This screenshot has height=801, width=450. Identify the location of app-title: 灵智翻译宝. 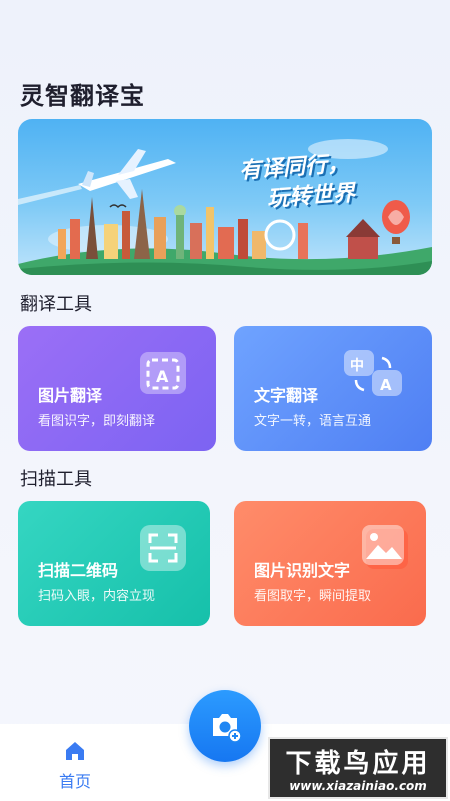
(82, 96).